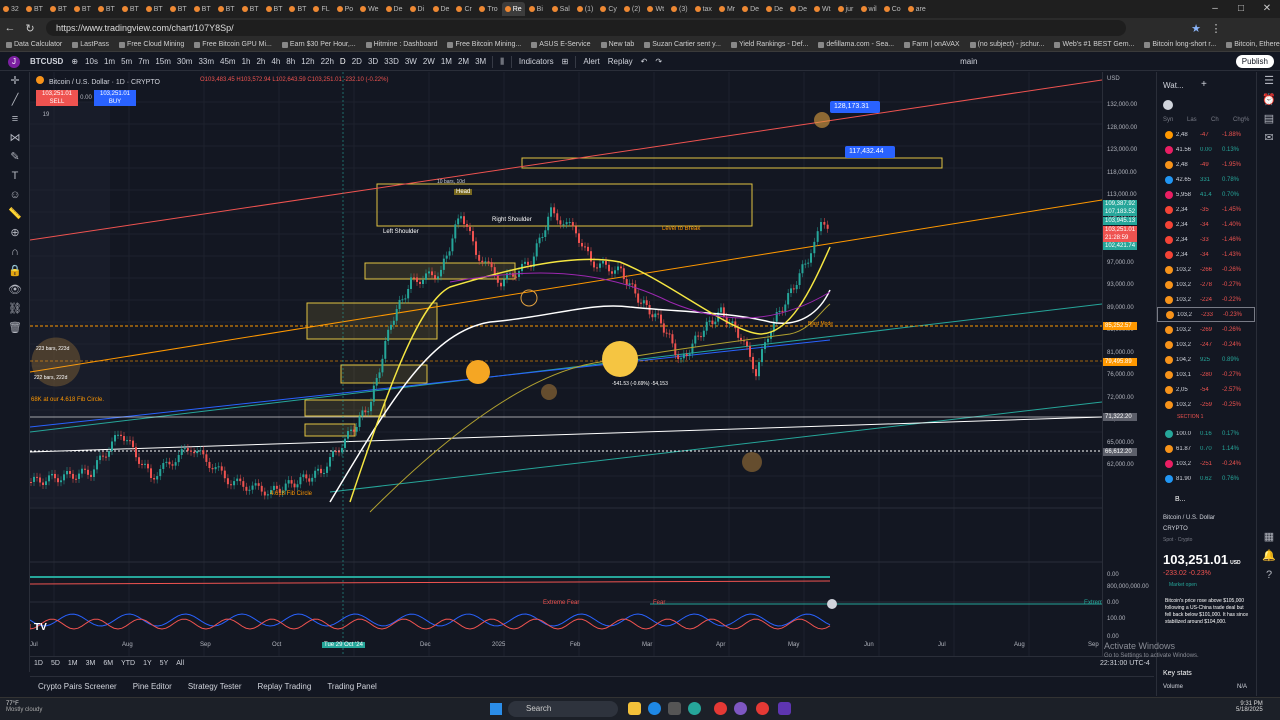 The height and width of the screenshot is (720, 1280). What do you see at coordinates (1206, 254) in the screenshot?
I see `watchlist-row: 2,34 -34 -1.43%` at bounding box center [1206, 254].